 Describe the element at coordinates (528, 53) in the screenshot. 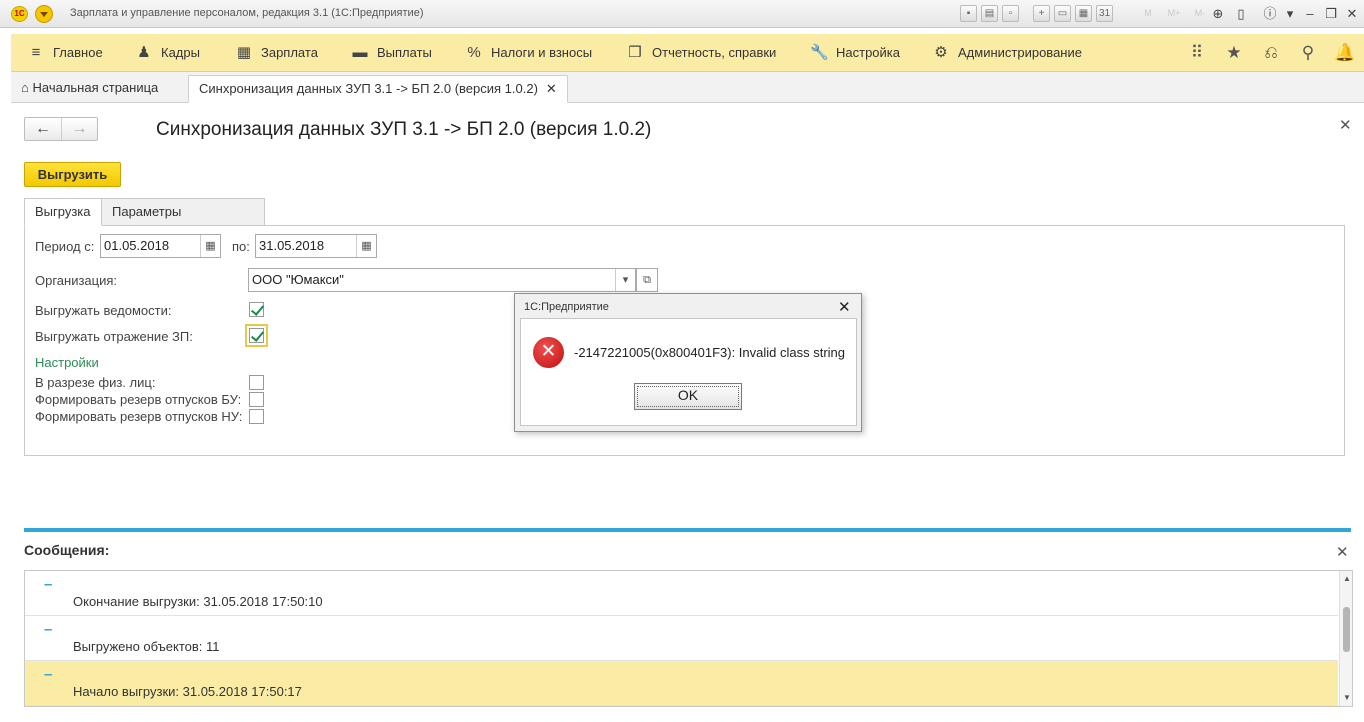

I see `section-taxes: % Налоги и взносы` at that location.